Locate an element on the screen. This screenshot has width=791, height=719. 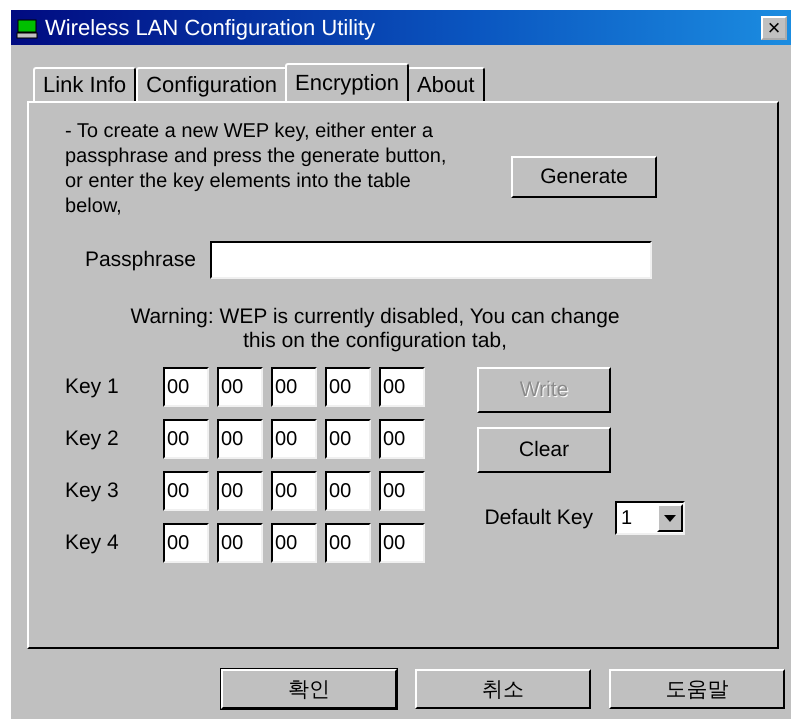
dialog-button: 취소 is located at coordinates (503, 689).